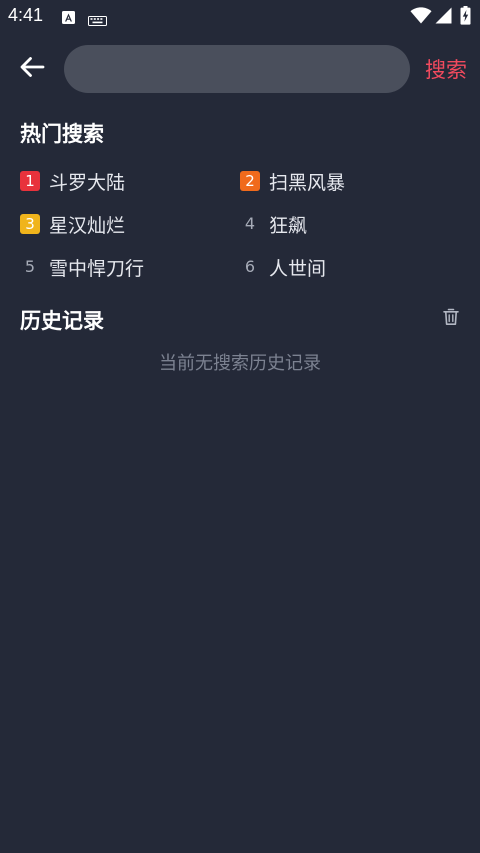 The image size is (480, 853). I want to click on hot-search-item-5: 5 雪中悍刀行, so click(82, 267).